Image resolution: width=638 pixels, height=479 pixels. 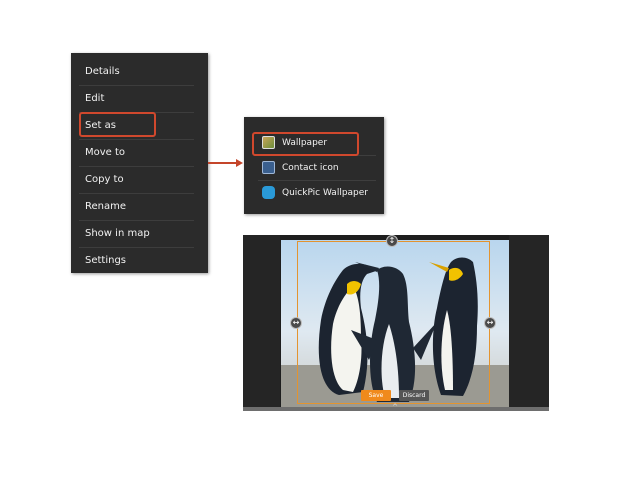 What do you see at coordinates (136, 260) in the screenshot?
I see `menu-item-settings: Settings` at bounding box center [136, 260].